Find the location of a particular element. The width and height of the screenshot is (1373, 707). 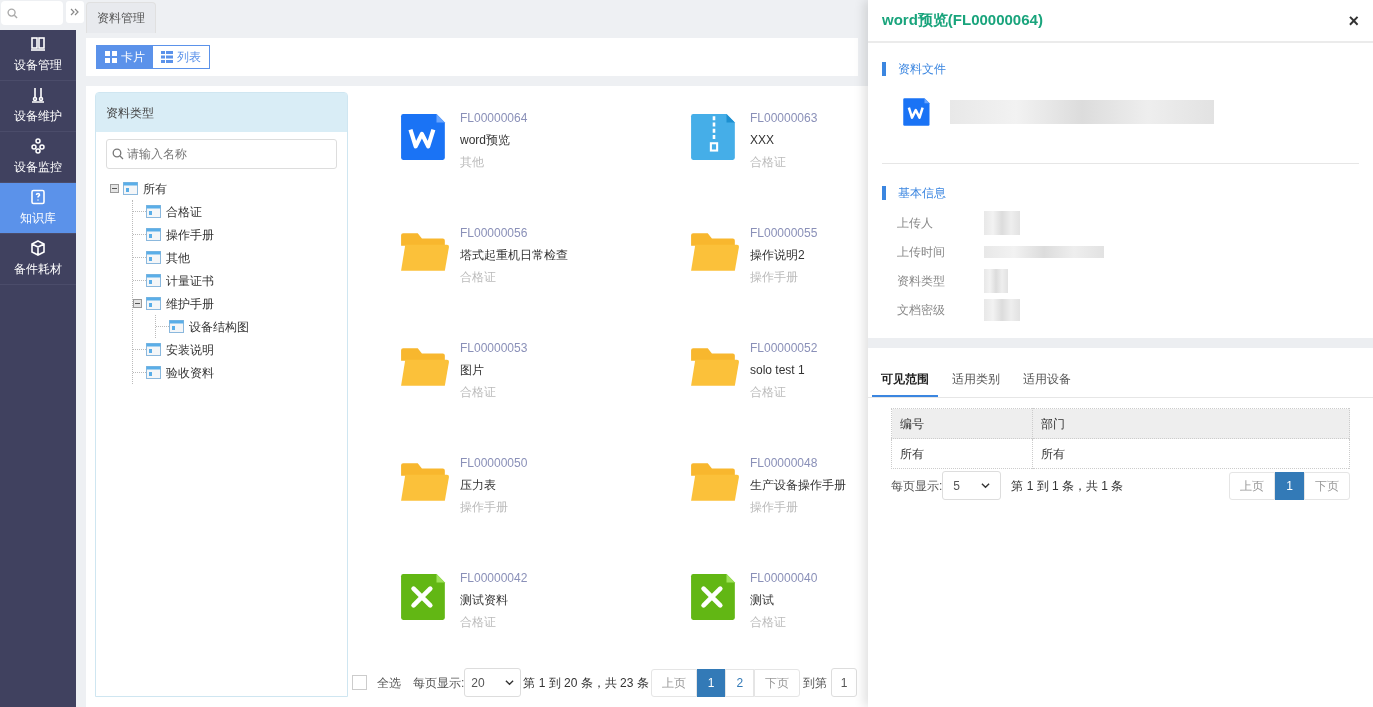

file-card: FL00000064 word预览 其他 is located at coordinates (543, 138).